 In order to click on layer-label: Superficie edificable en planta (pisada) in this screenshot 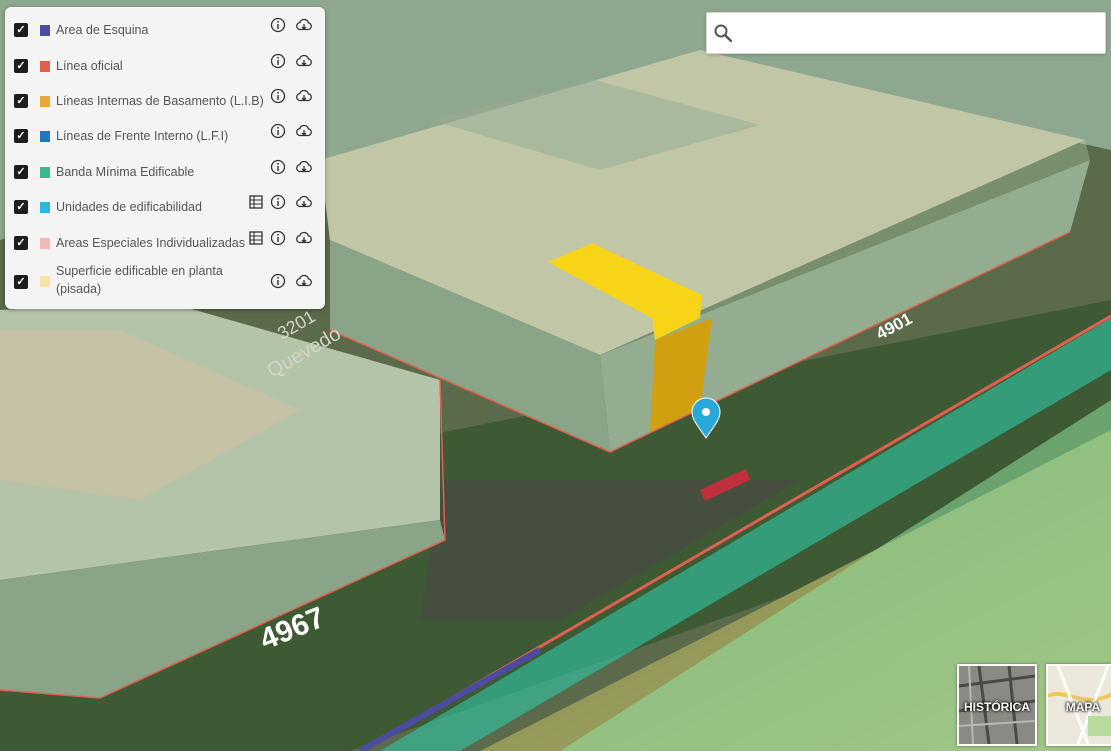, I will do `click(139, 280)`.